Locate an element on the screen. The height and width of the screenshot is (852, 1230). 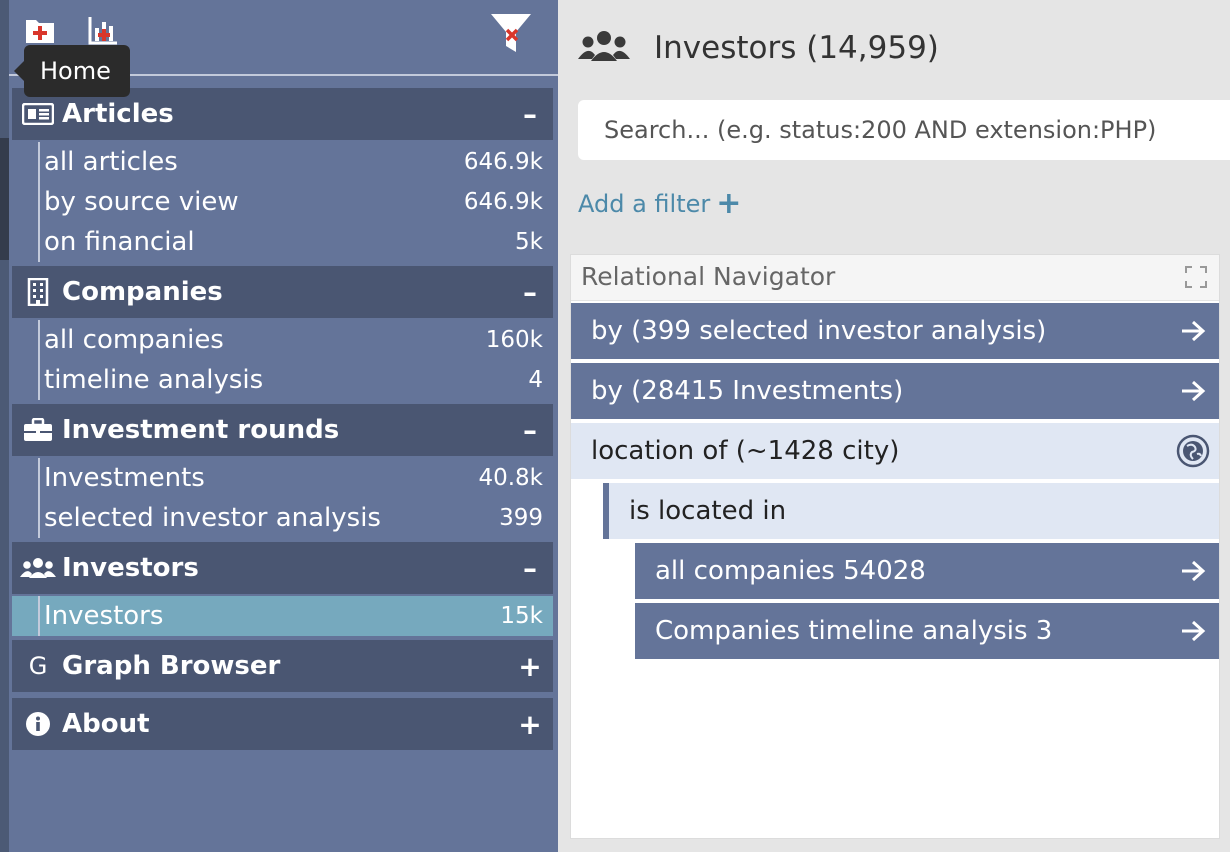
sidebar-item-label: timeline analysis is located at coordinates (154, 380).